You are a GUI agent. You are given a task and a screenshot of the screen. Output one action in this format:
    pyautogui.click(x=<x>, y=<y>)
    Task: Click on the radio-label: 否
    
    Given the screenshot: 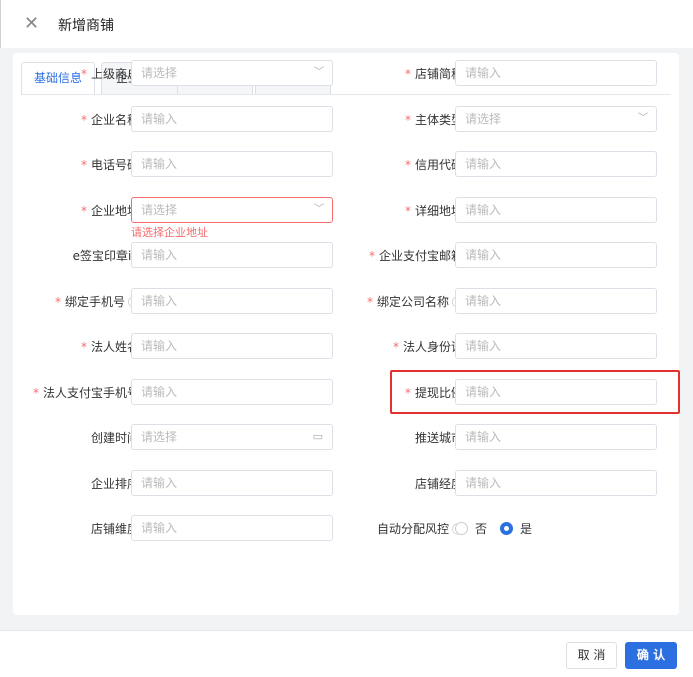 What is the action you would take?
    pyautogui.click(x=481, y=529)
    